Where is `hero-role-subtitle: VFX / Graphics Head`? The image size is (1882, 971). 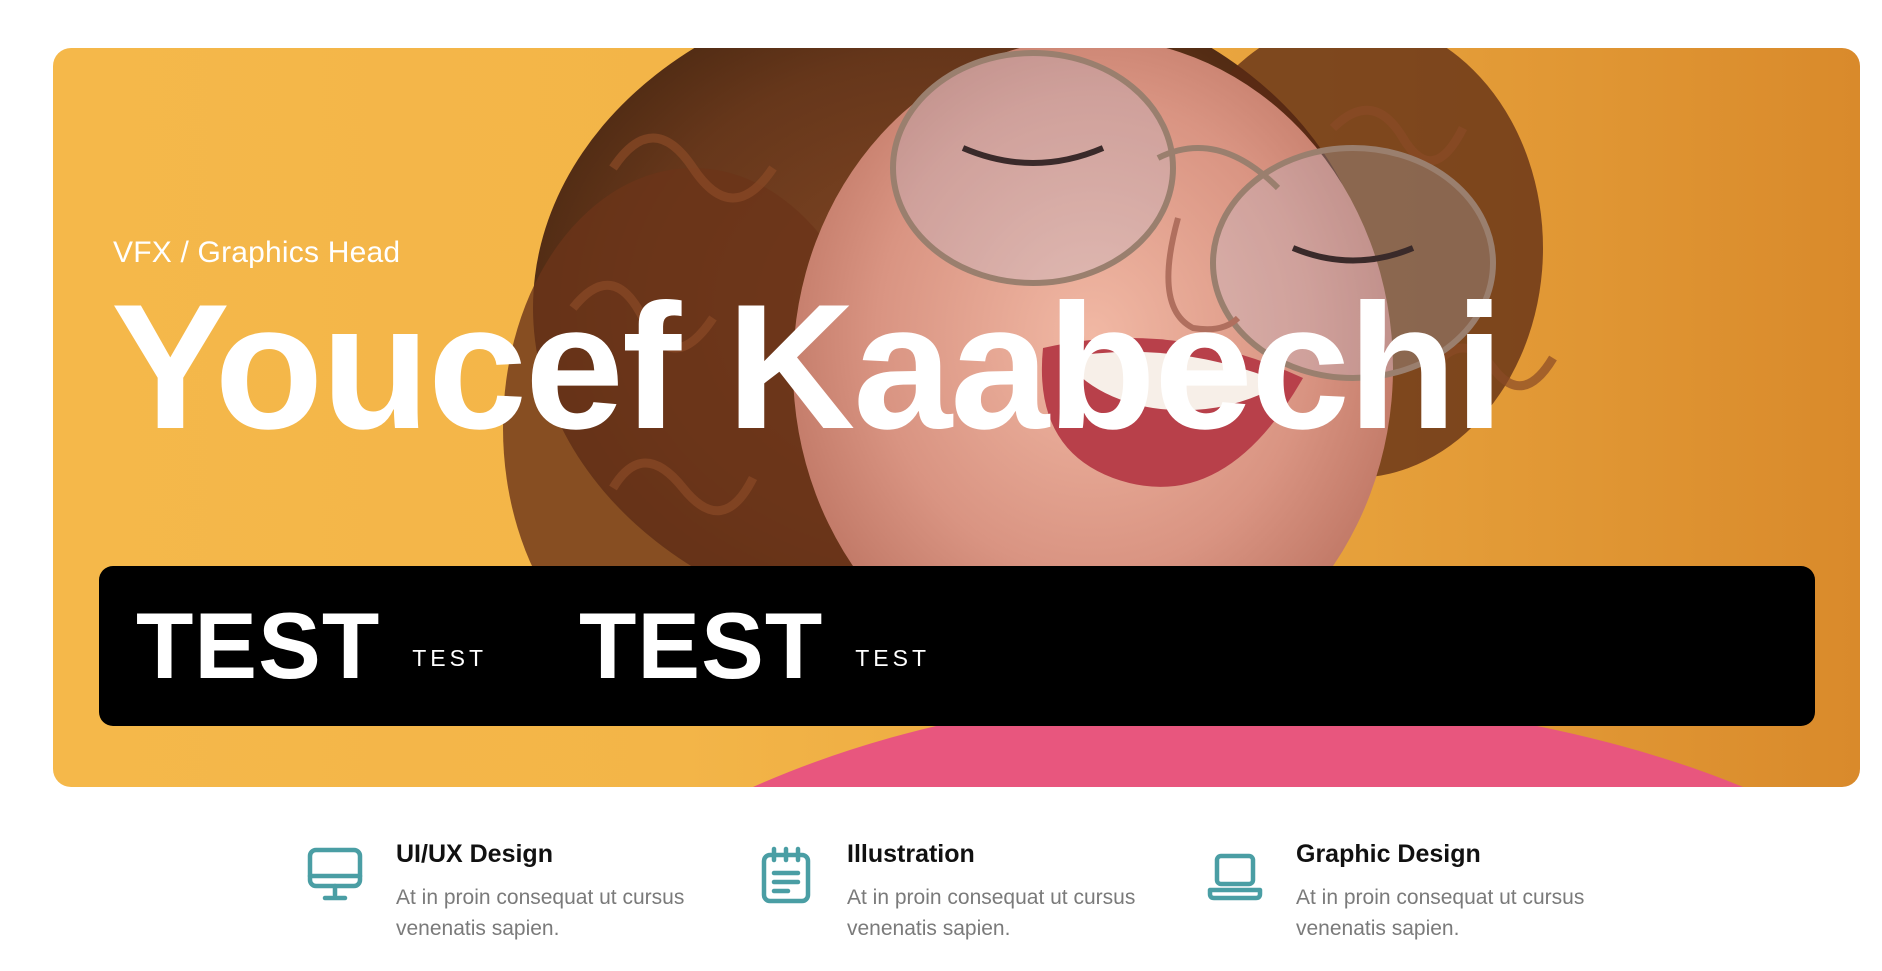 hero-role-subtitle: VFX / Graphics Head is located at coordinates (257, 252).